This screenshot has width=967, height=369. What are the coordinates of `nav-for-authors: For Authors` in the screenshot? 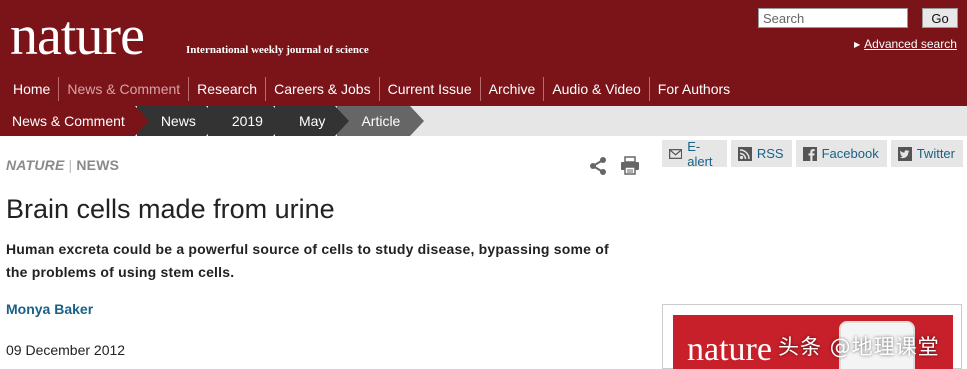 It's located at (694, 89).